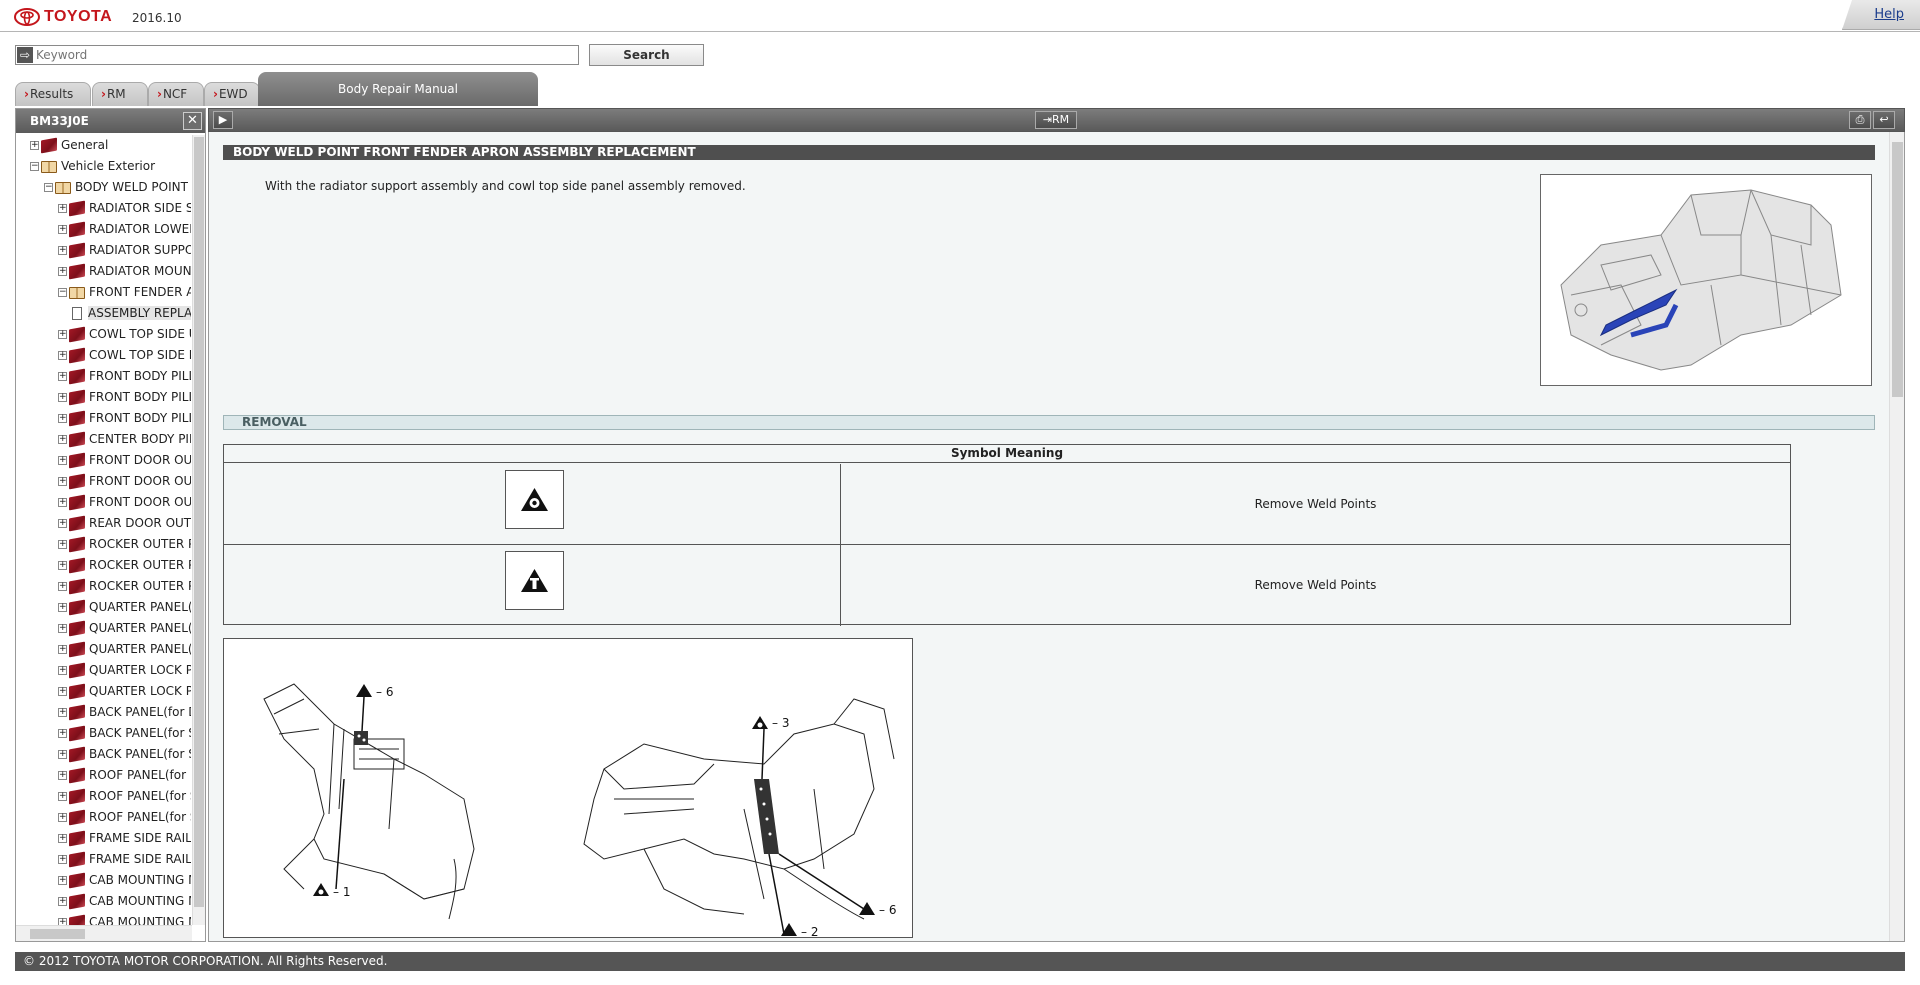  I want to click on symbol-table-header: Symbol Meaning, so click(1007, 454).